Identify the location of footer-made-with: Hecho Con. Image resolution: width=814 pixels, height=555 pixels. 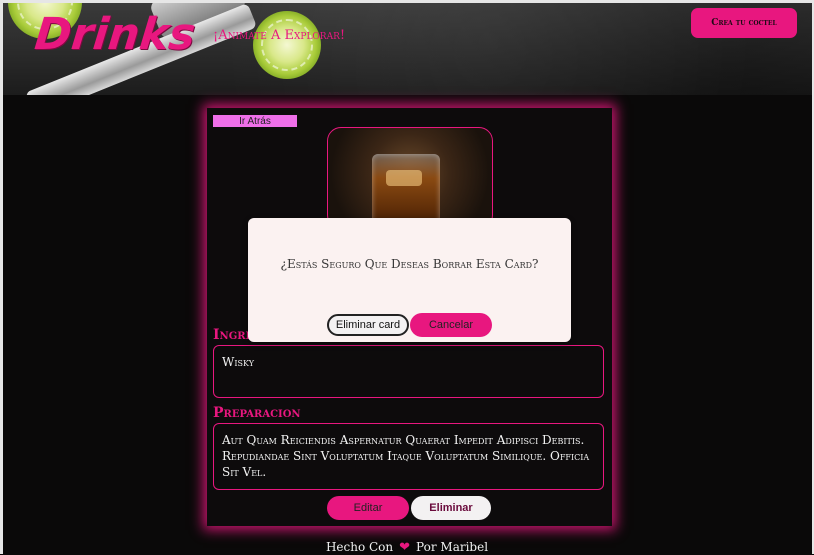
(359, 547).